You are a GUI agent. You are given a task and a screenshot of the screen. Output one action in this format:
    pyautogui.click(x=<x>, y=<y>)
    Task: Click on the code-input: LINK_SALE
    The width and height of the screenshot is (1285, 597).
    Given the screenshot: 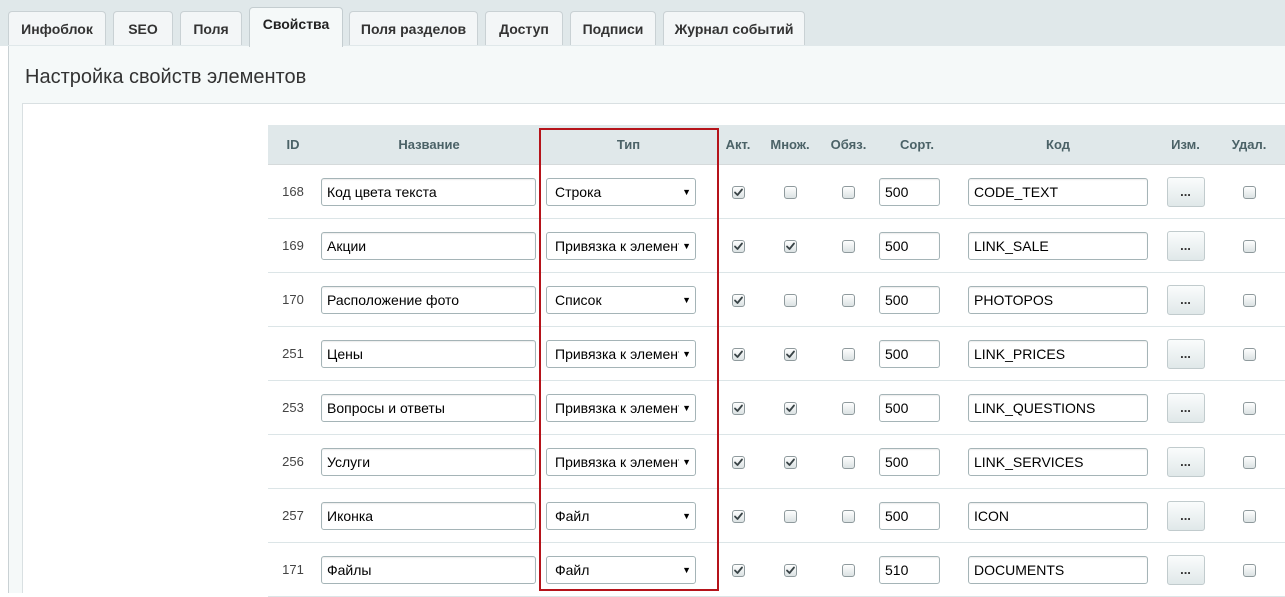 What is the action you would take?
    pyautogui.click(x=1058, y=245)
    